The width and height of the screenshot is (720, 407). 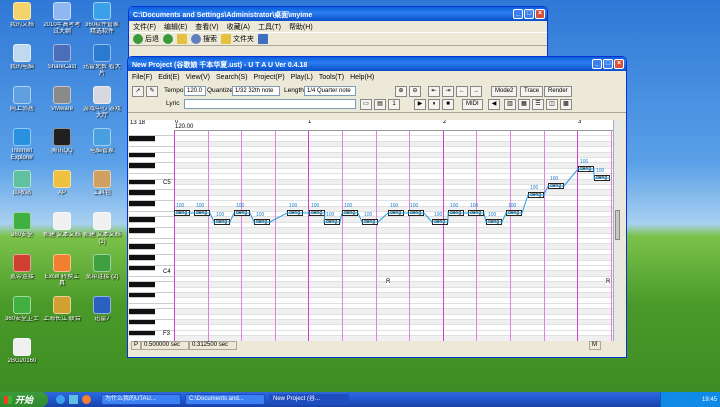 What do you see at coordinates (62, 61) in the screenshot?
I see `desktop-icon: ShareCast` at bounding box center [62, 61].